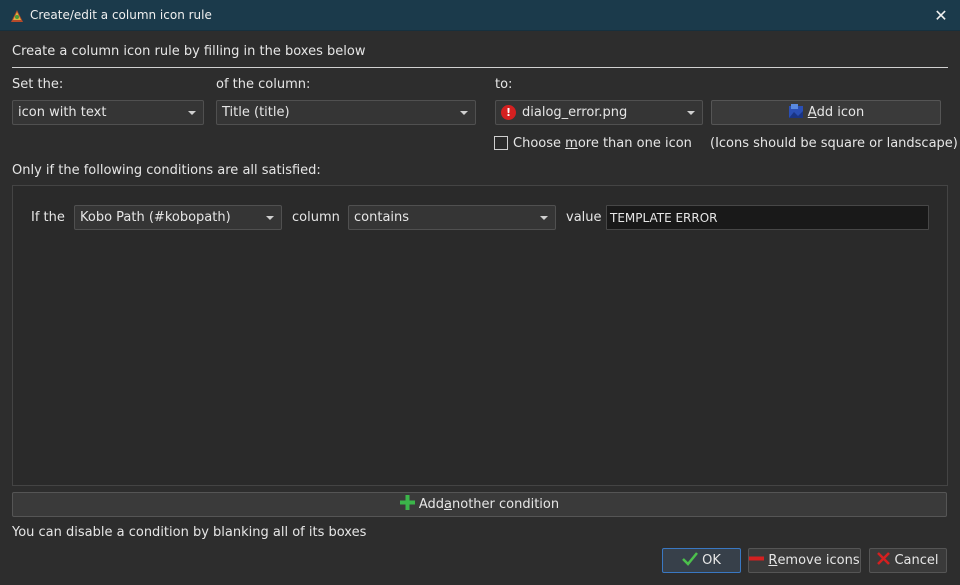 This screenshot has width=960, height=585. I want to click on add-icon-accel: A, so click(812, 112).